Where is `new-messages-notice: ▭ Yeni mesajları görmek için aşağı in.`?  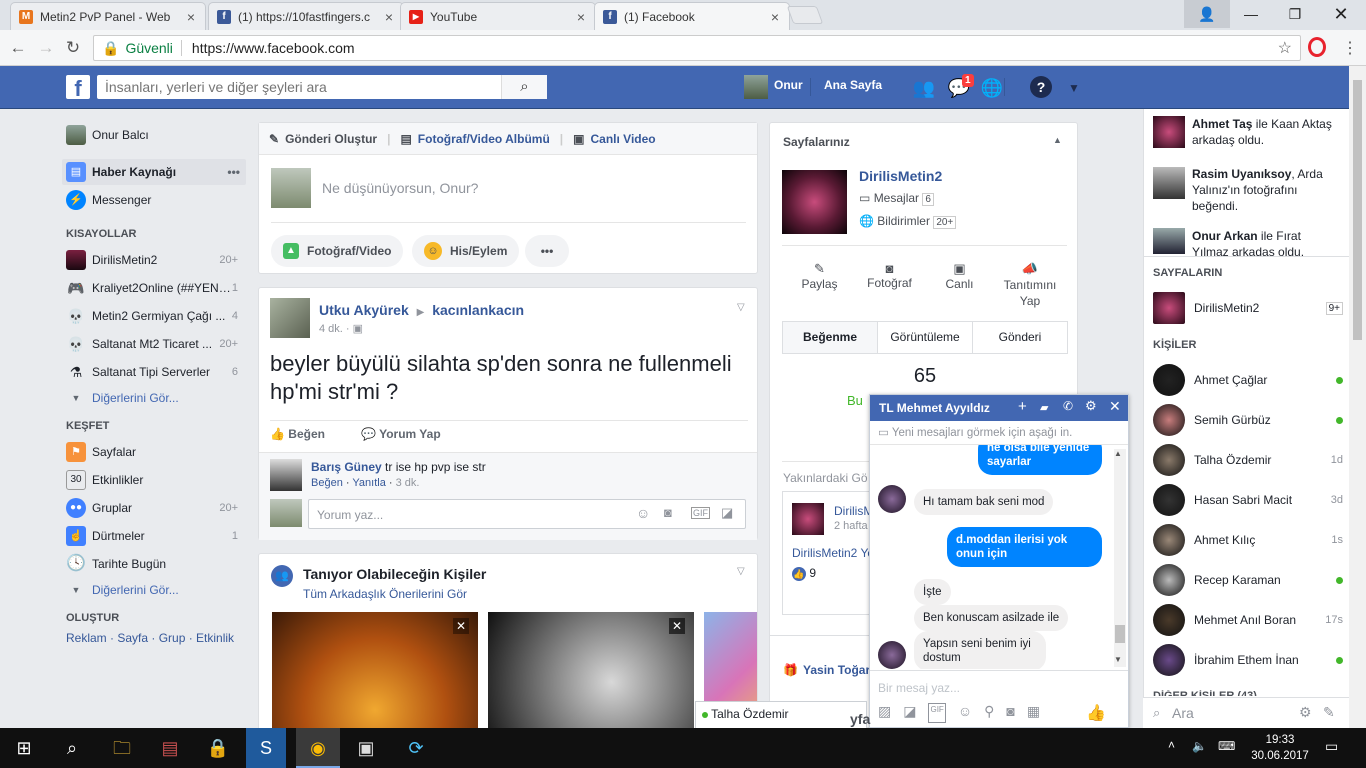
new-messages-notice: ▭ Yeni mesajları görmek için aşağı in. is located at coordinates (999, 433).